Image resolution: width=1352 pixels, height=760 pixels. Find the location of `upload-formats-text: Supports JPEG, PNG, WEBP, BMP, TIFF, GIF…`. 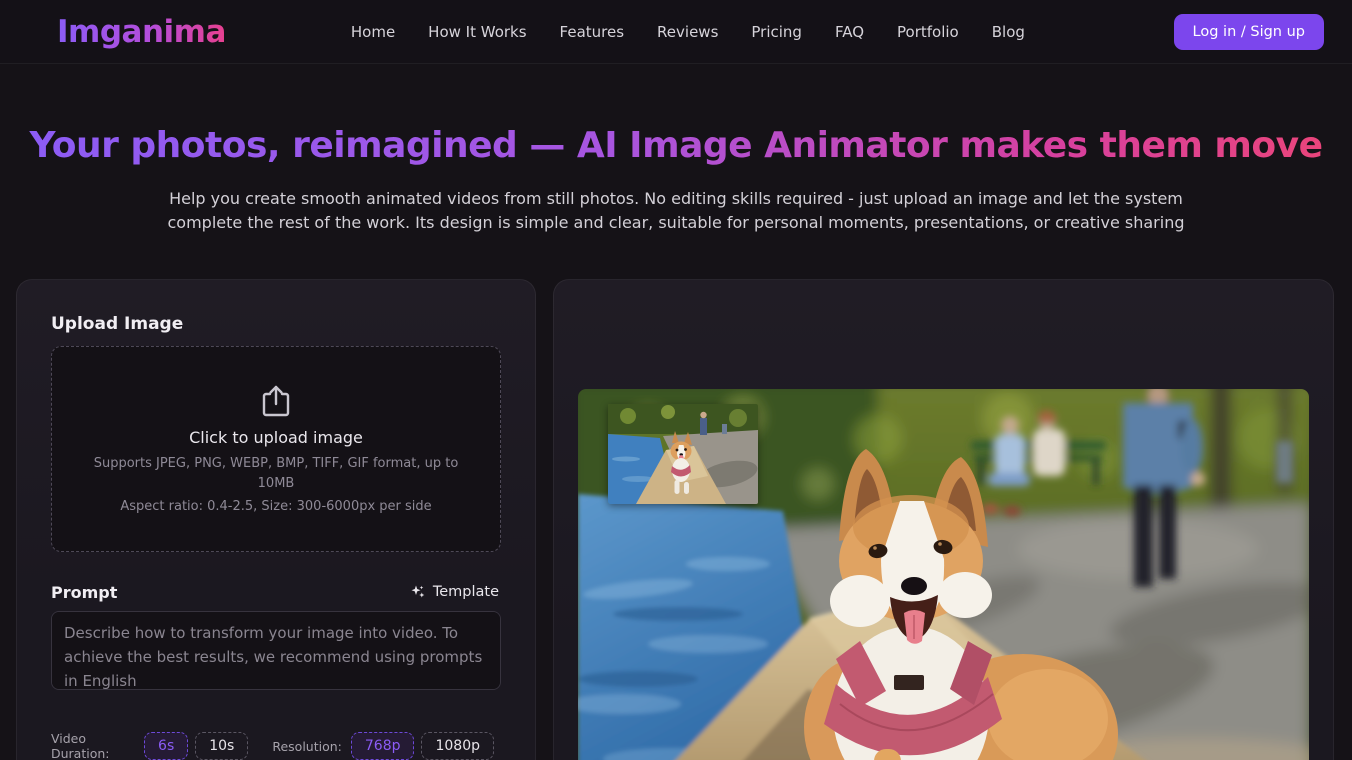

upload-formats-text: Supports JPEG, PNG, WEBP, BMP, TIFF, GIF… is located at coordinates (276, 473).